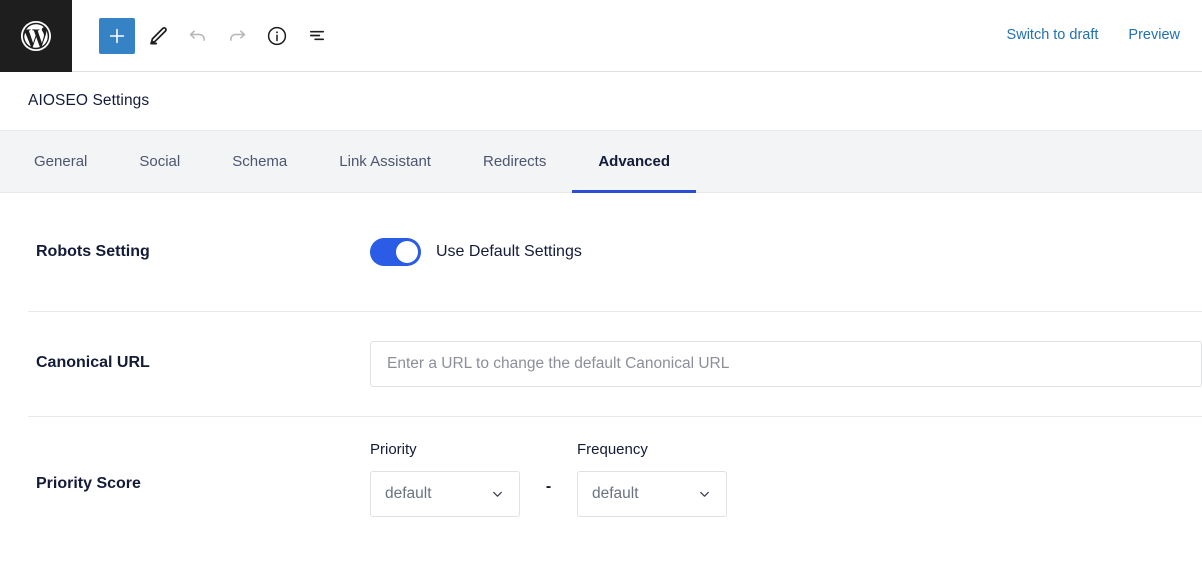 The height and width of the screenshot is (576, 1202). I want to click on tab-general: General, so click(60, 161).